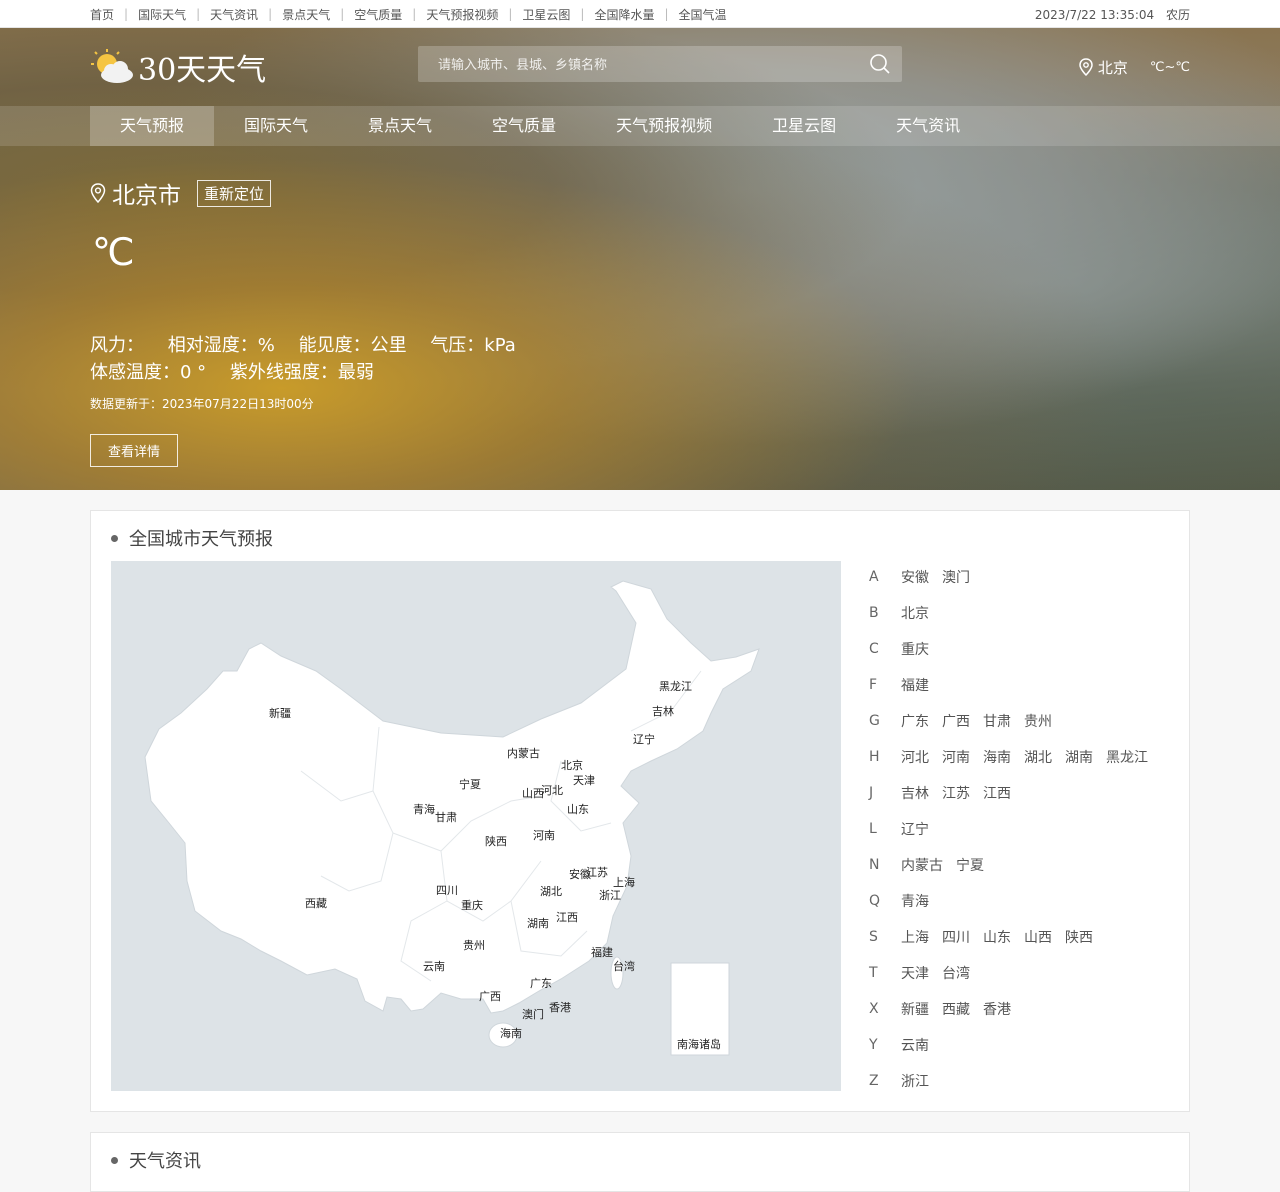  I want to click on top-link-temperature: 全国气温, so click(703, 14).